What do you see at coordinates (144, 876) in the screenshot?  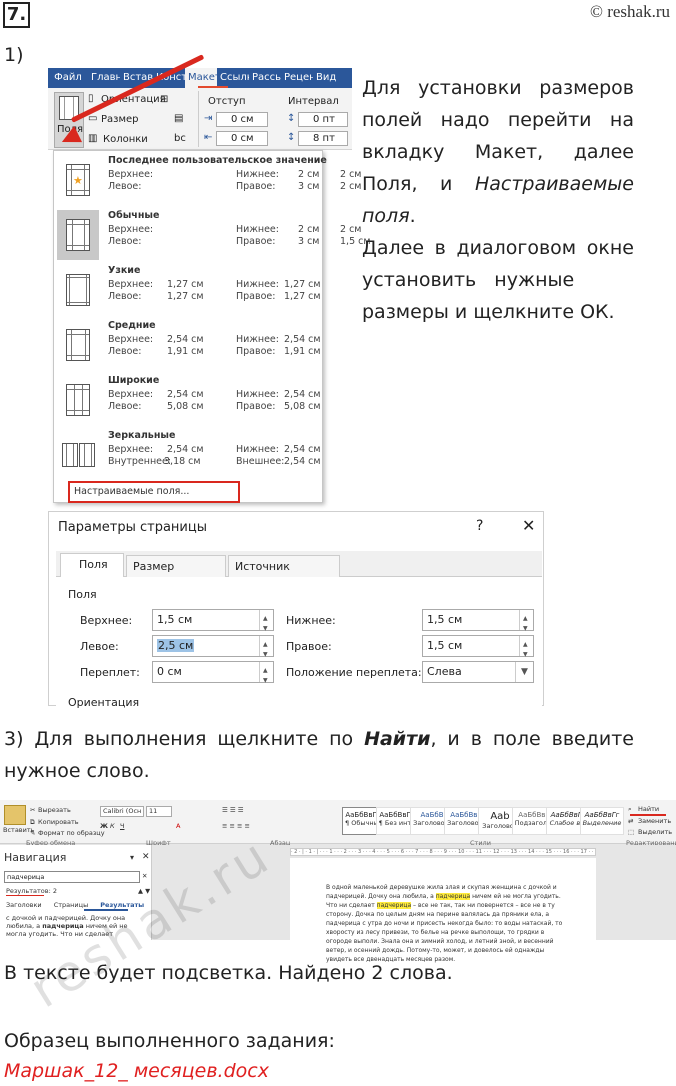 I see `nav-clear-icon: ✕` at bounding box center [144, 876].